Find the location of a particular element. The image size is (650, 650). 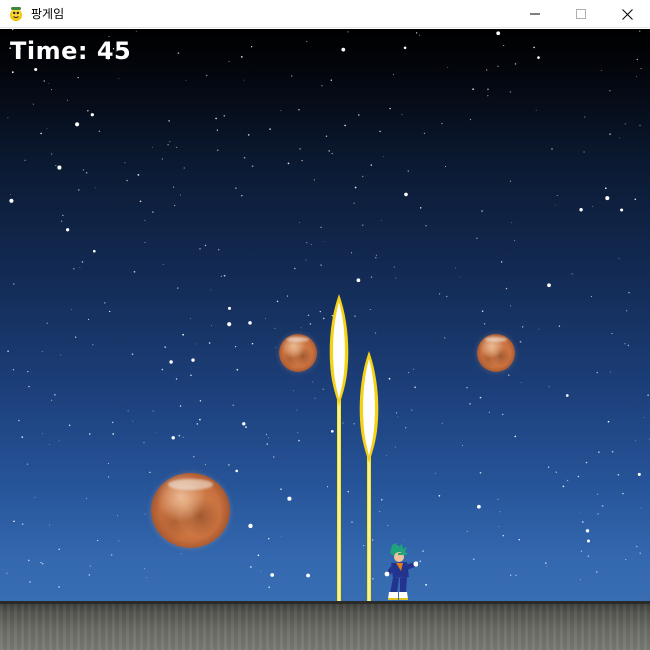

maximize-icon is located at coordinates (581, 14).